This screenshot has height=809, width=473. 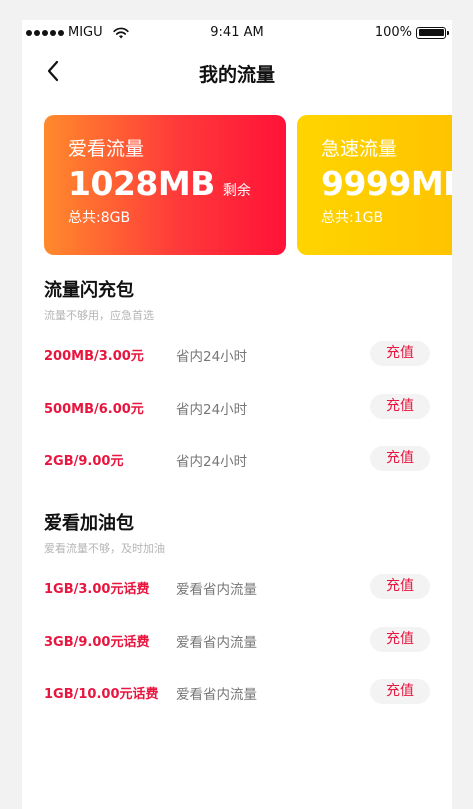 I want to click on page-title: 我的流量, so click(x=236, y=75).